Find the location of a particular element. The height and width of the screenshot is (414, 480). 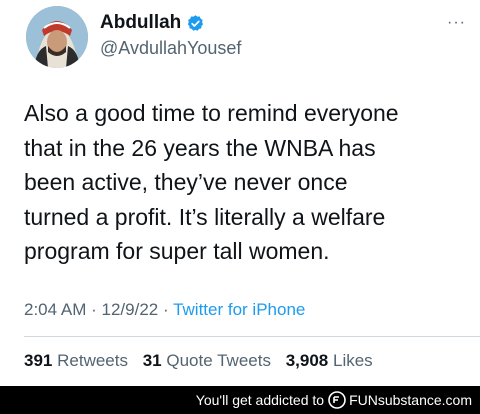

avatar-image is located at coordinates (57, 37).